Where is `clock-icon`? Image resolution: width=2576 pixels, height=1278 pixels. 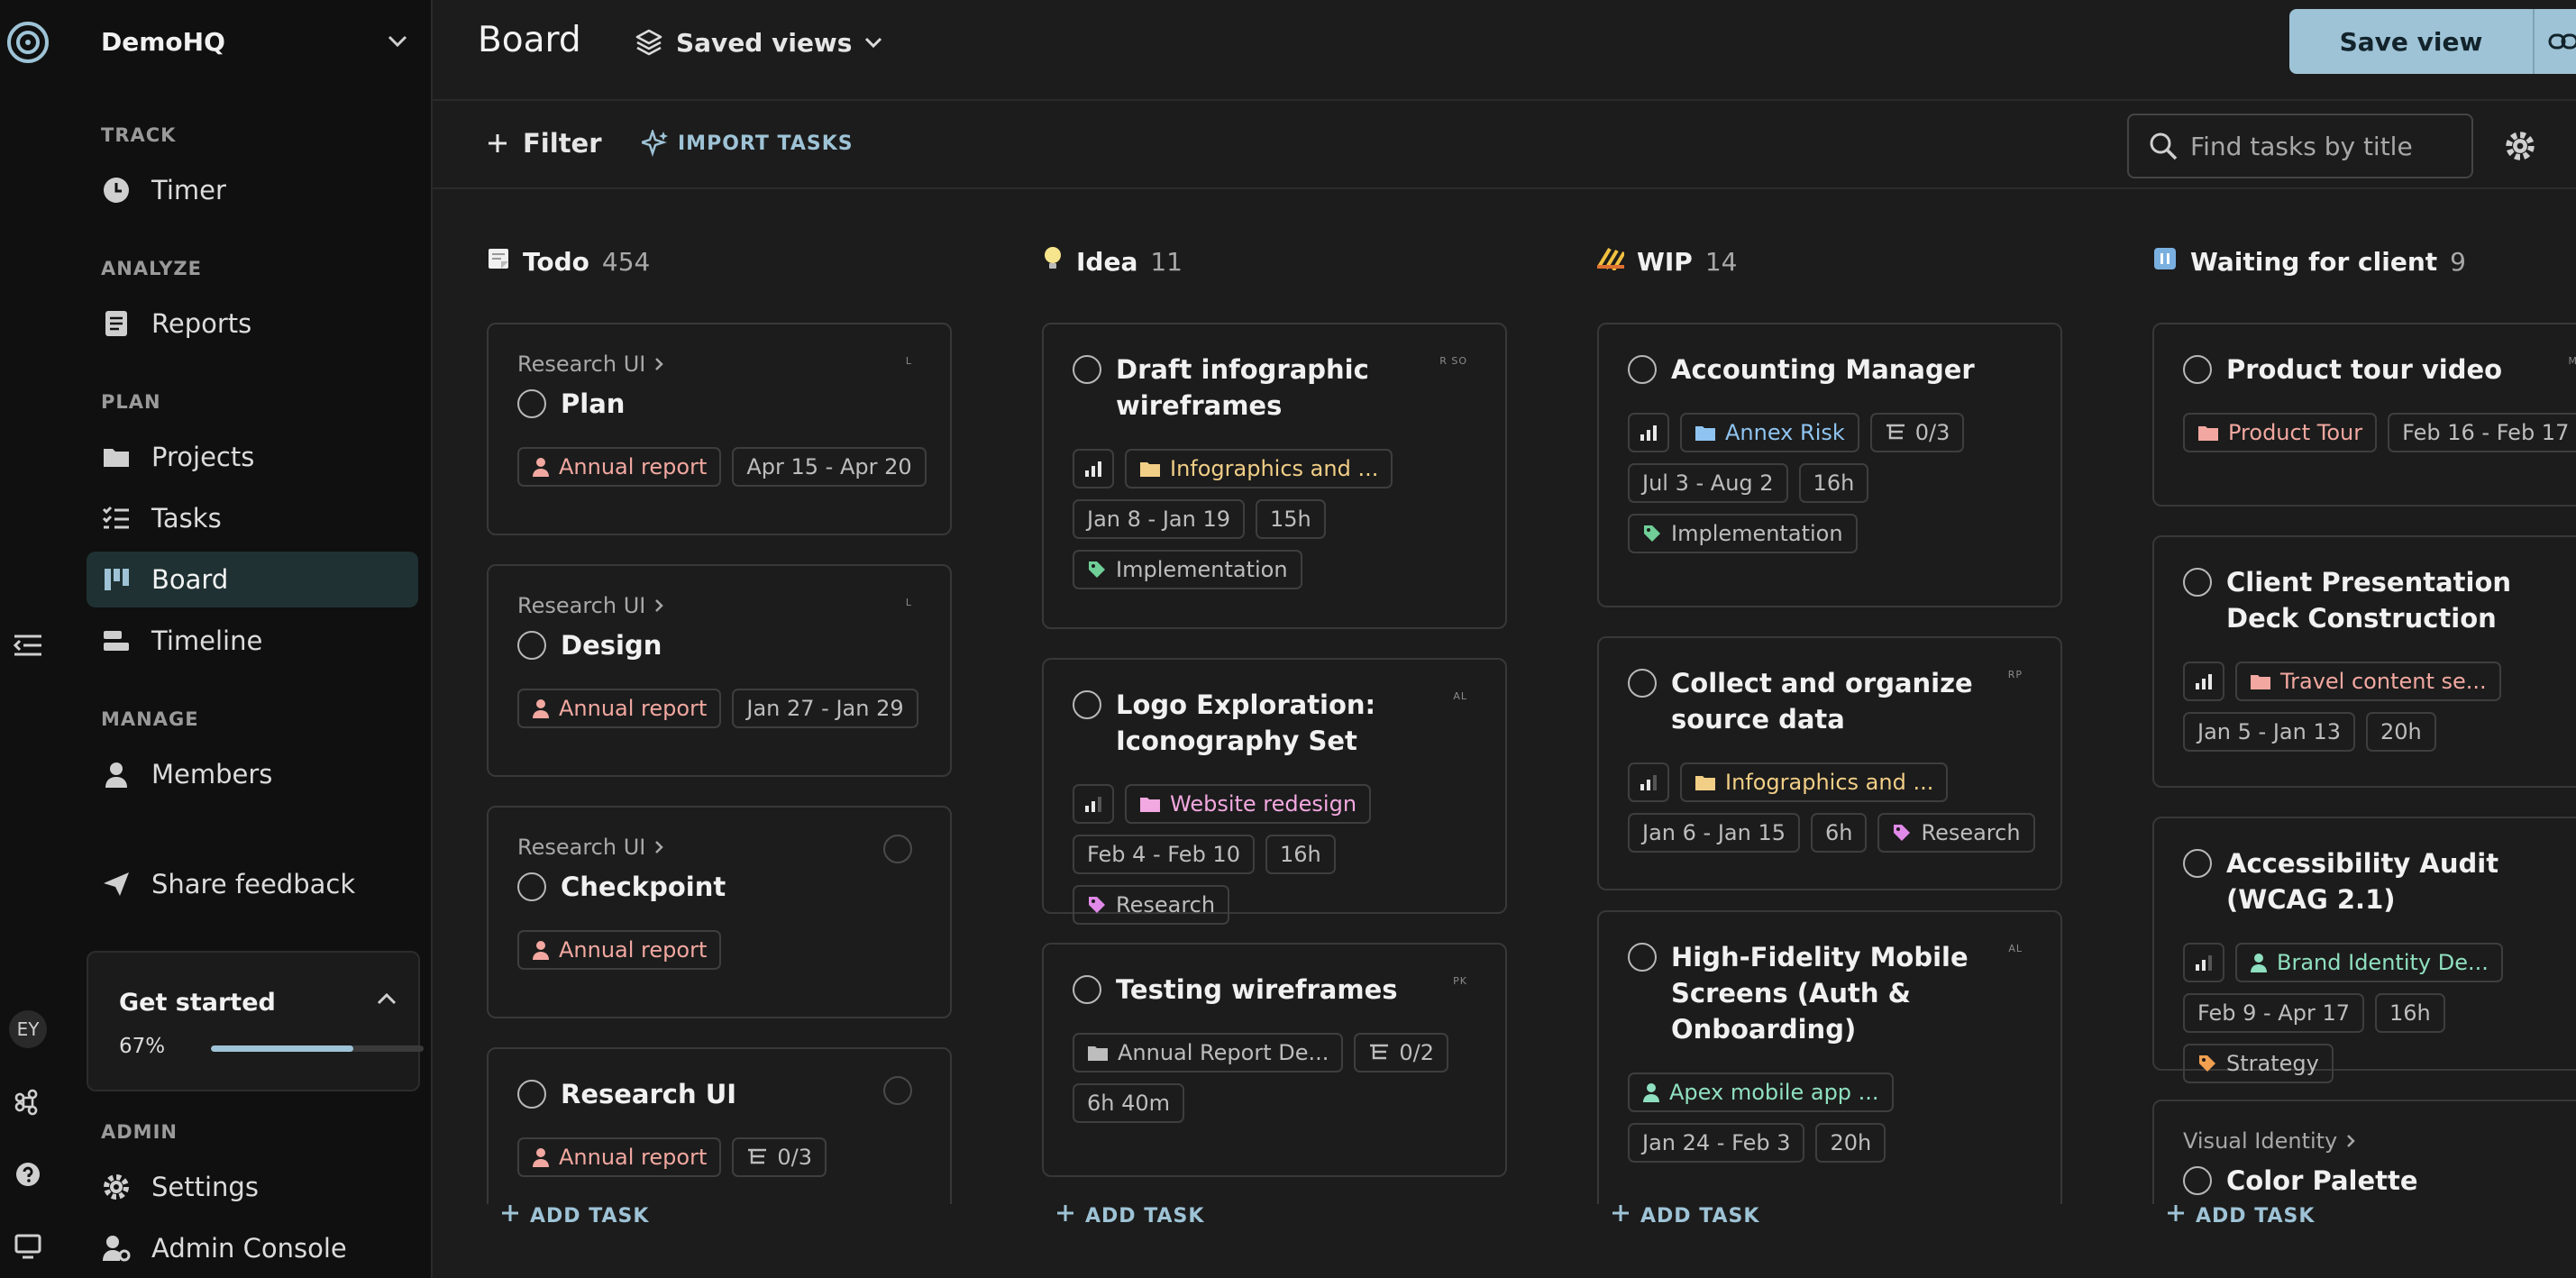
clock-icon is located at coordinates (116, 190).